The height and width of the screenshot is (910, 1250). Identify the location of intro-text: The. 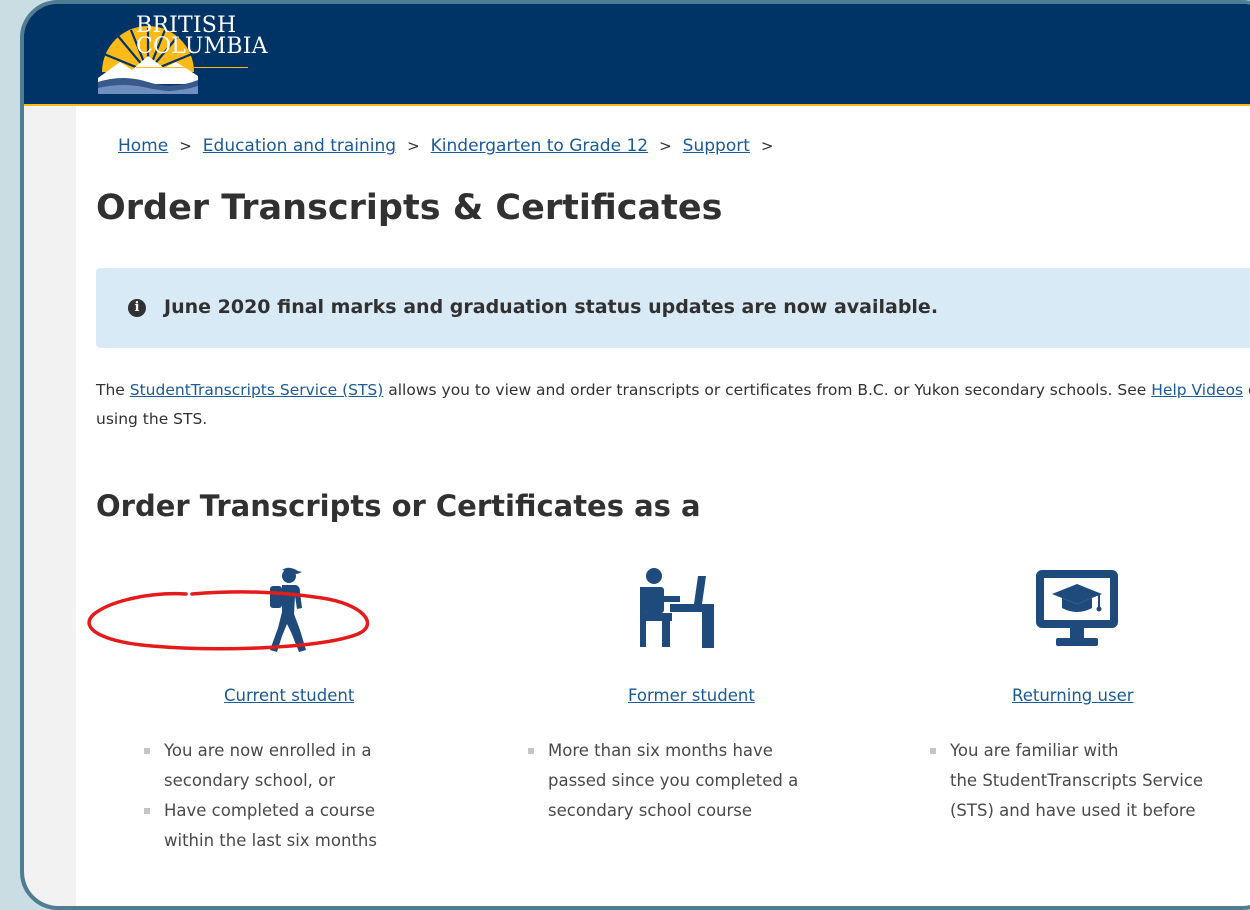
(113, 390).